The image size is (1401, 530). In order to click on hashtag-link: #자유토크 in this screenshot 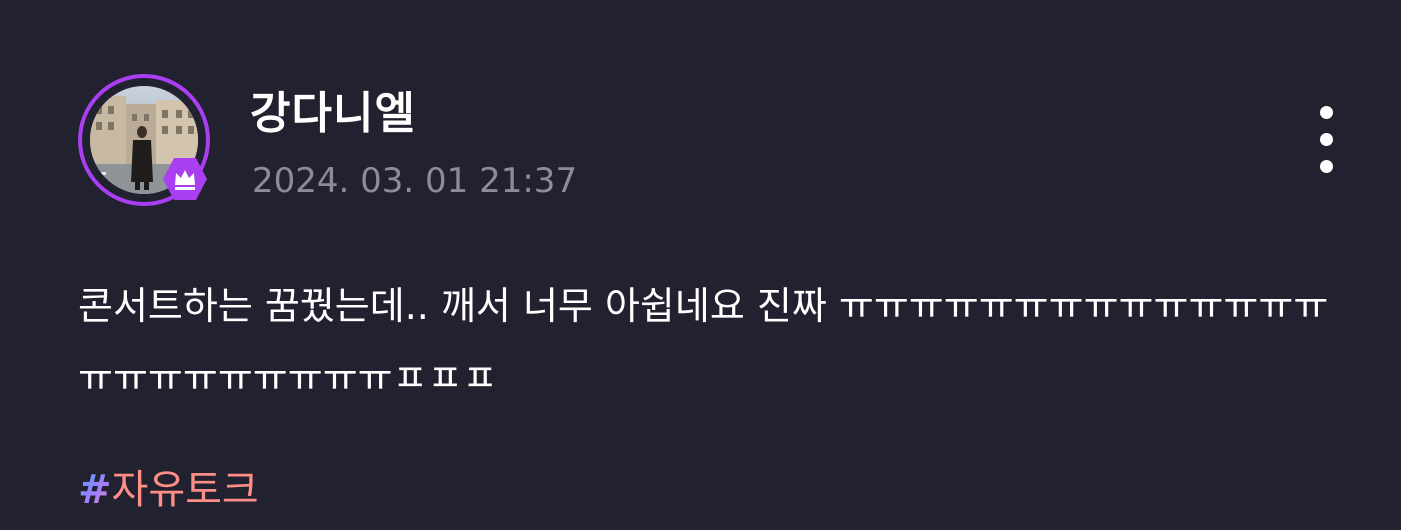, I will do `click(168, 490)`.